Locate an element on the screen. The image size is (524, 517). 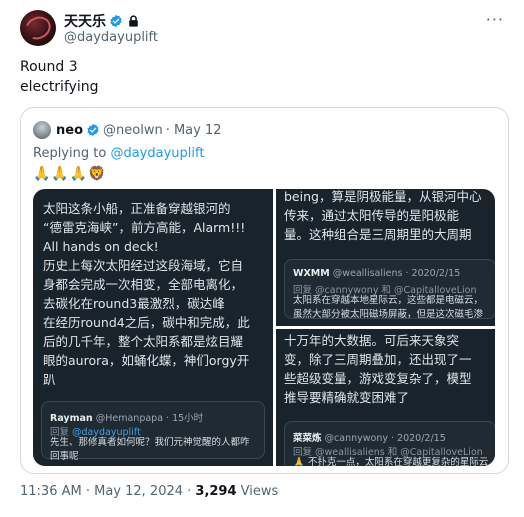
quoted-name: neo is located at coordinates (70, 130).